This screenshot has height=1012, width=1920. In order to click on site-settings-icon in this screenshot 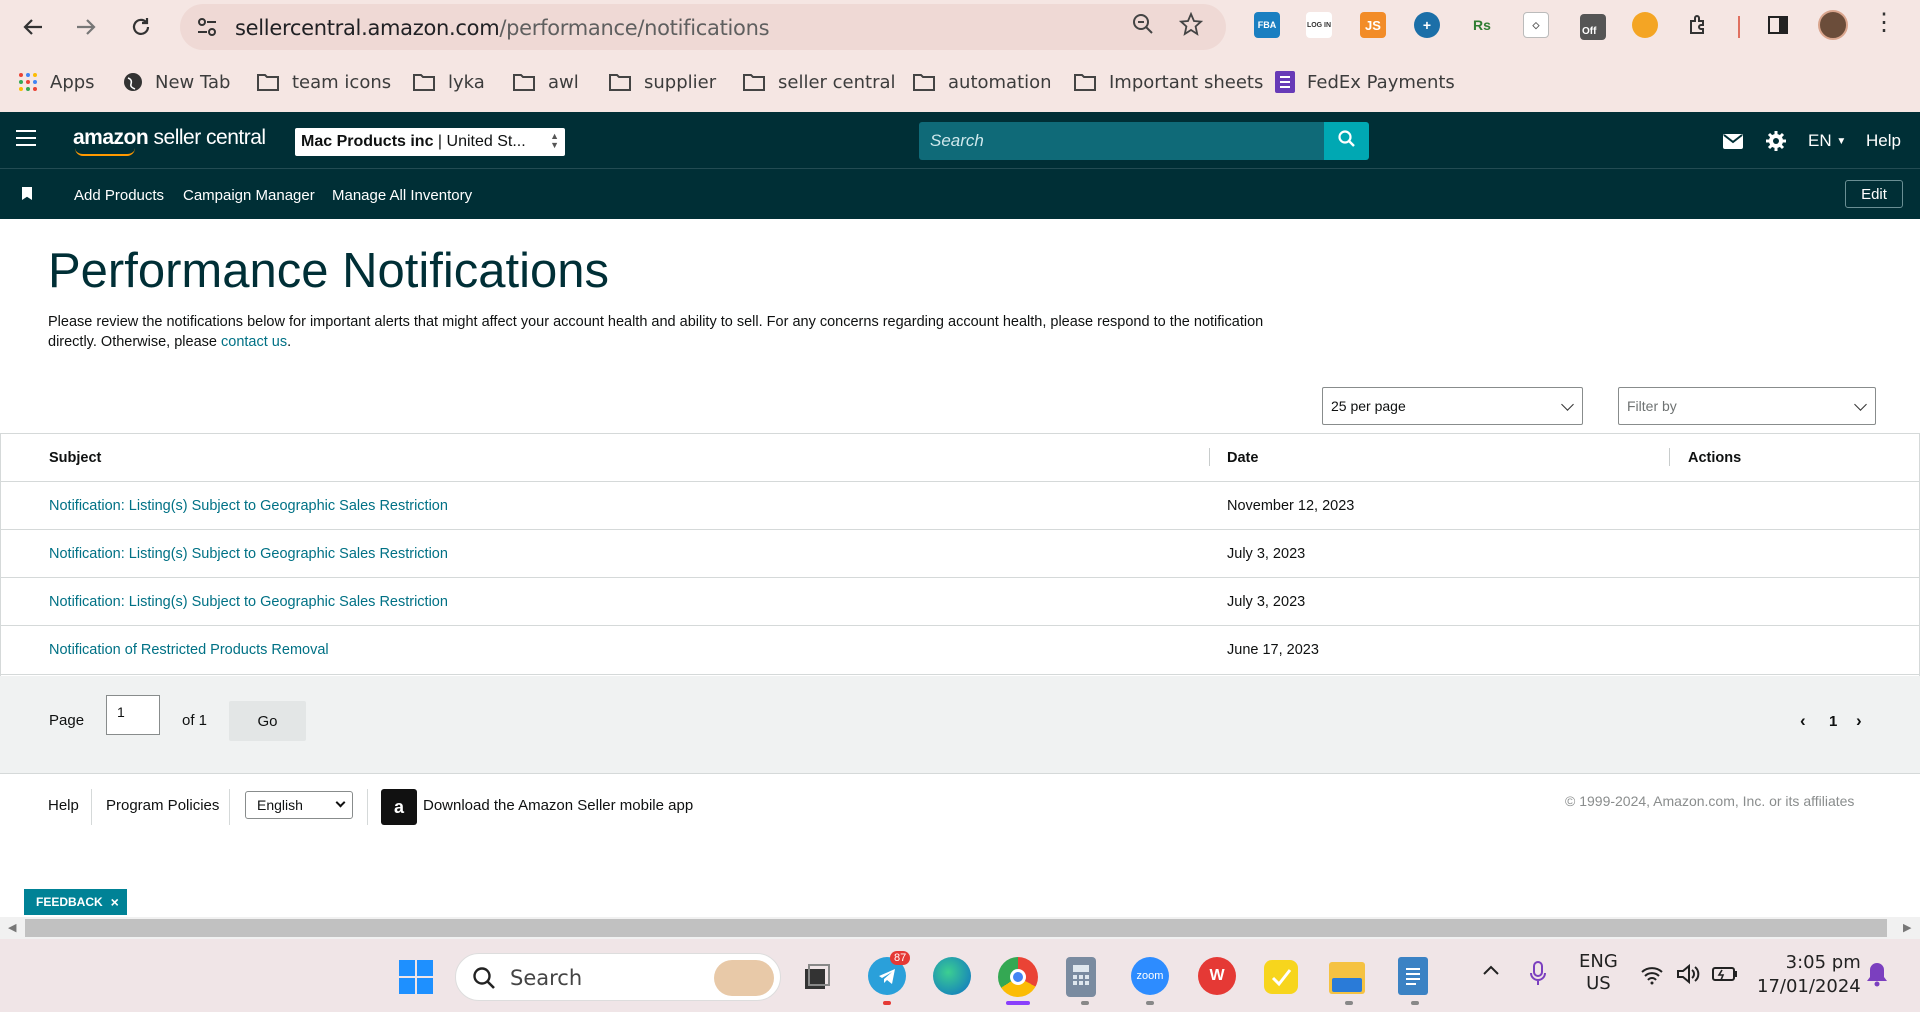, I will do `click(207, 27)`.